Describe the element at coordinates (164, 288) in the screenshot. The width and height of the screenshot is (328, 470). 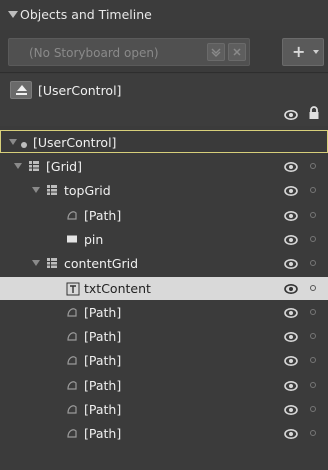
I see `tree-row: txtContent` at that location.